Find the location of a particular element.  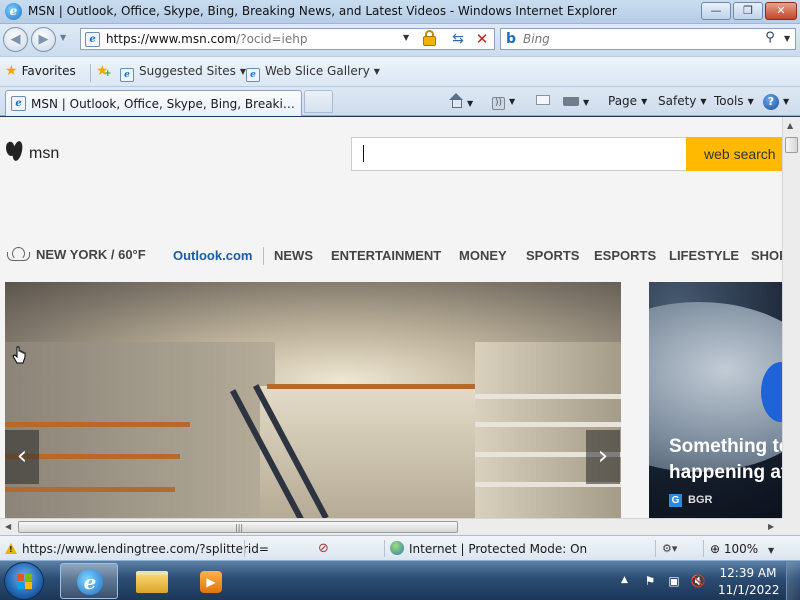

page-menu: Page ▼ is located at coordinates (627, 101).